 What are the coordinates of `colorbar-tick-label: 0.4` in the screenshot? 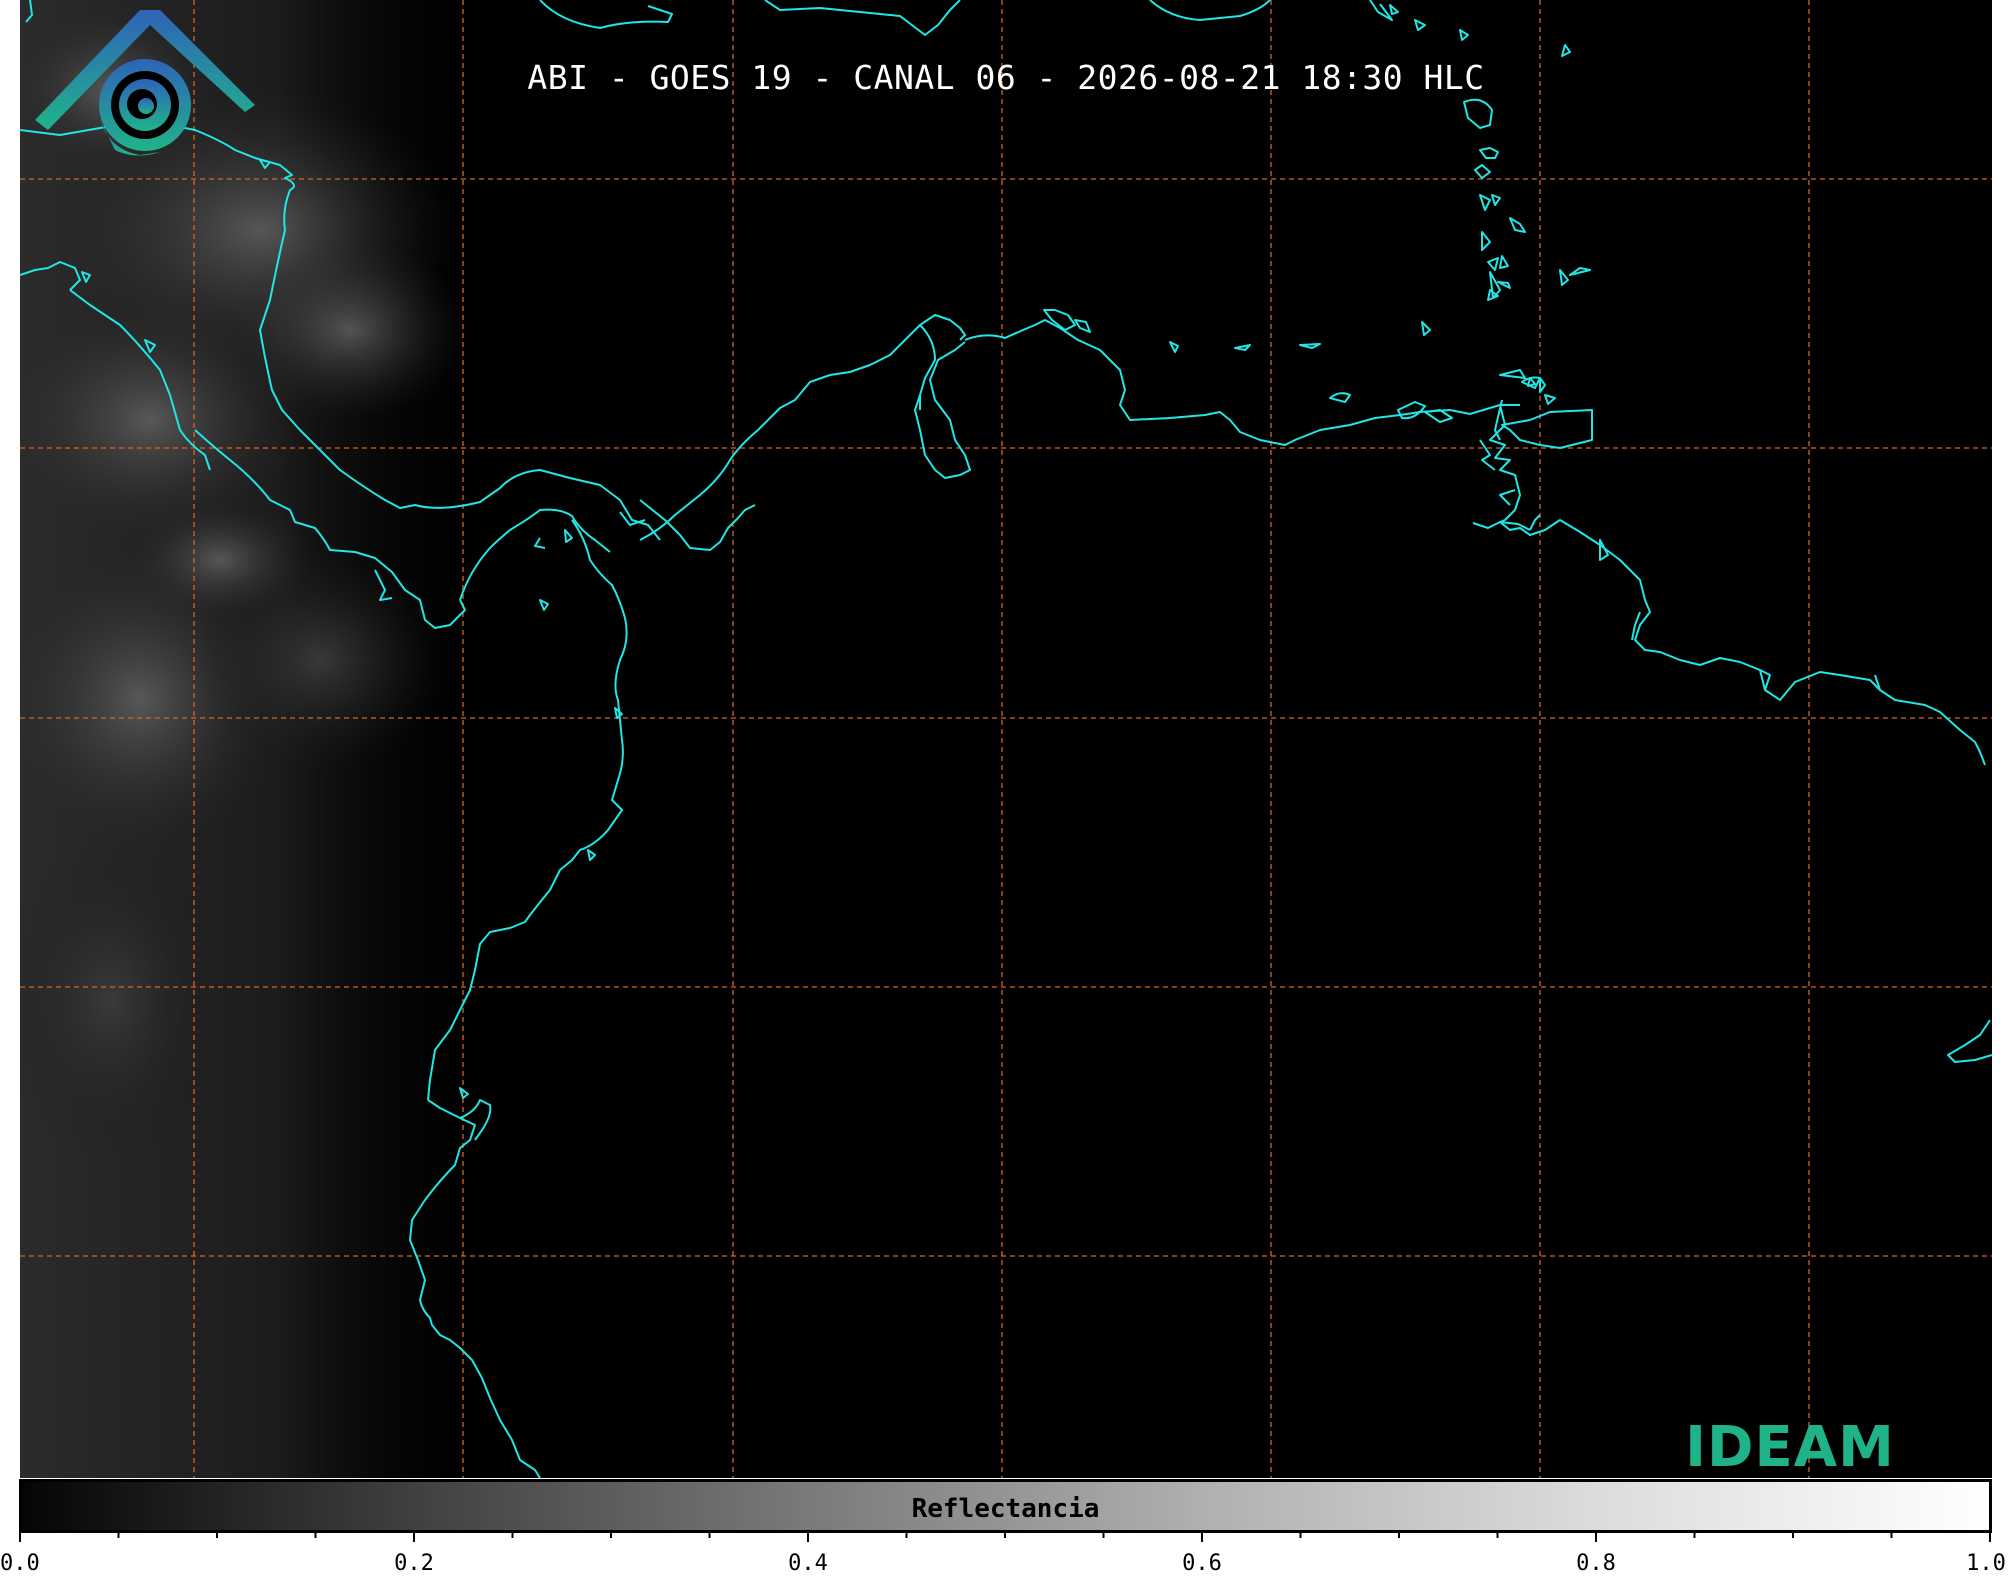 It's located at (808, 1563).